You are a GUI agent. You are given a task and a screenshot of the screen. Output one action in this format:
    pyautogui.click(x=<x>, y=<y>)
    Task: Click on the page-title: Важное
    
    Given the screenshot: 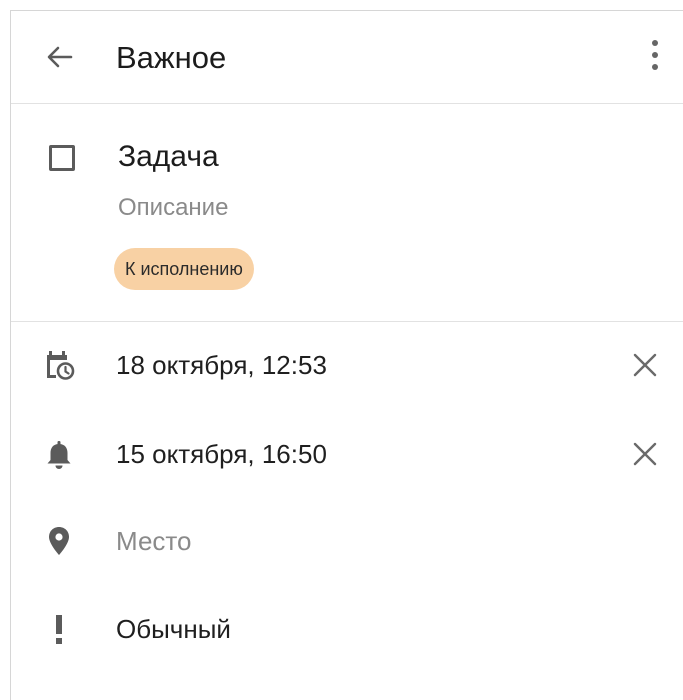 What is the action you would take?
    pyautogui.click(x=171, y=57)
    